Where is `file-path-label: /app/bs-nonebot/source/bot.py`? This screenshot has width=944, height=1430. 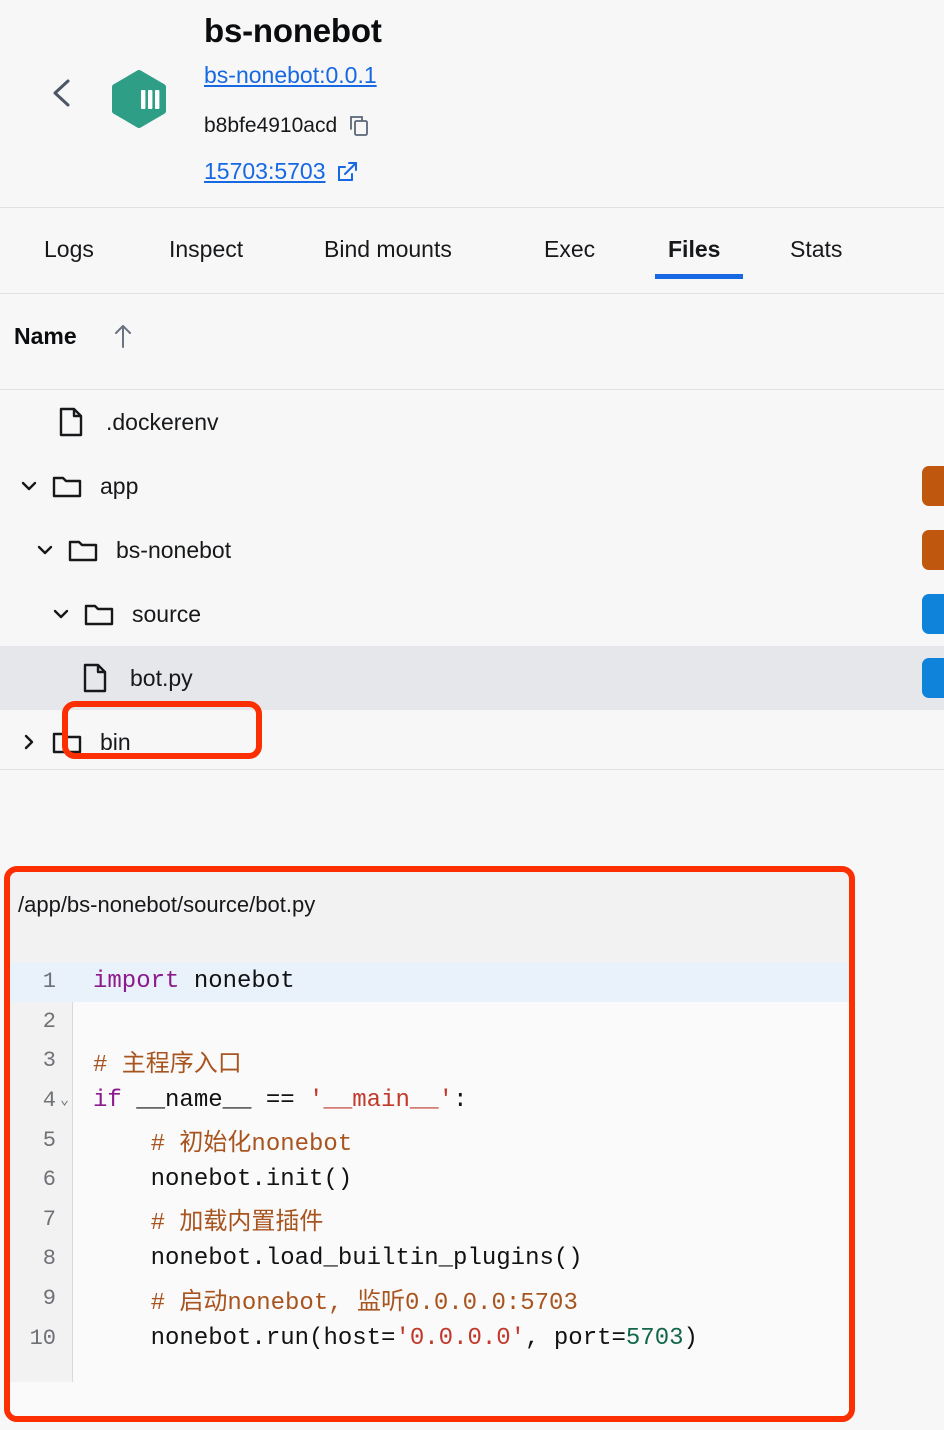
file-path-label: /app/bs-nonebot/source/bot.py is located at coordinates (167, 904).